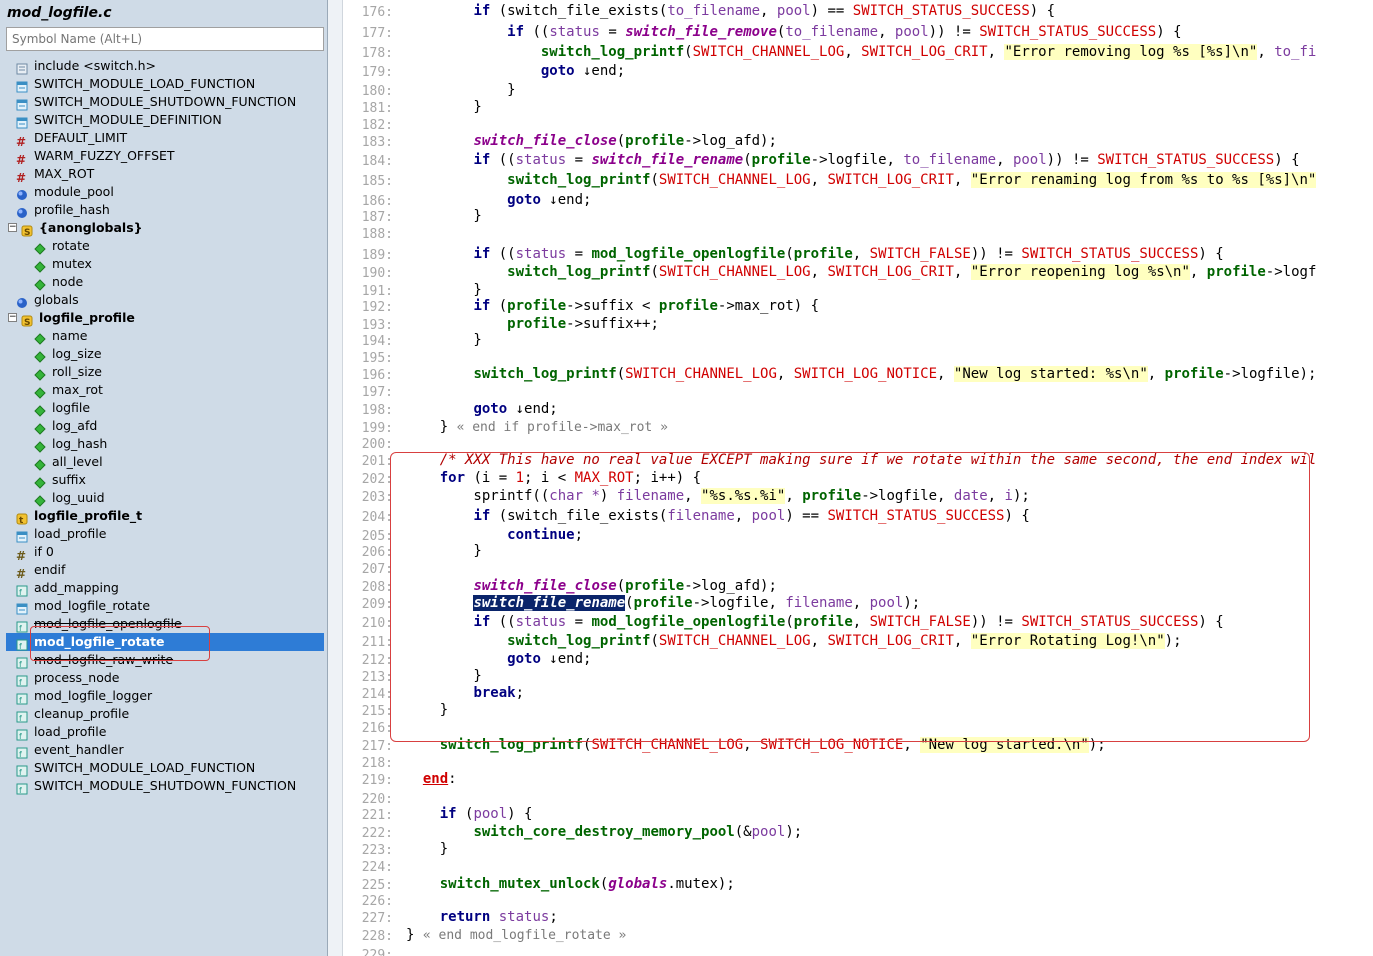  Describe the element at coordinates (850, 815) in the screenshot. I see `code-line: 221: if (pool) {` at that location.